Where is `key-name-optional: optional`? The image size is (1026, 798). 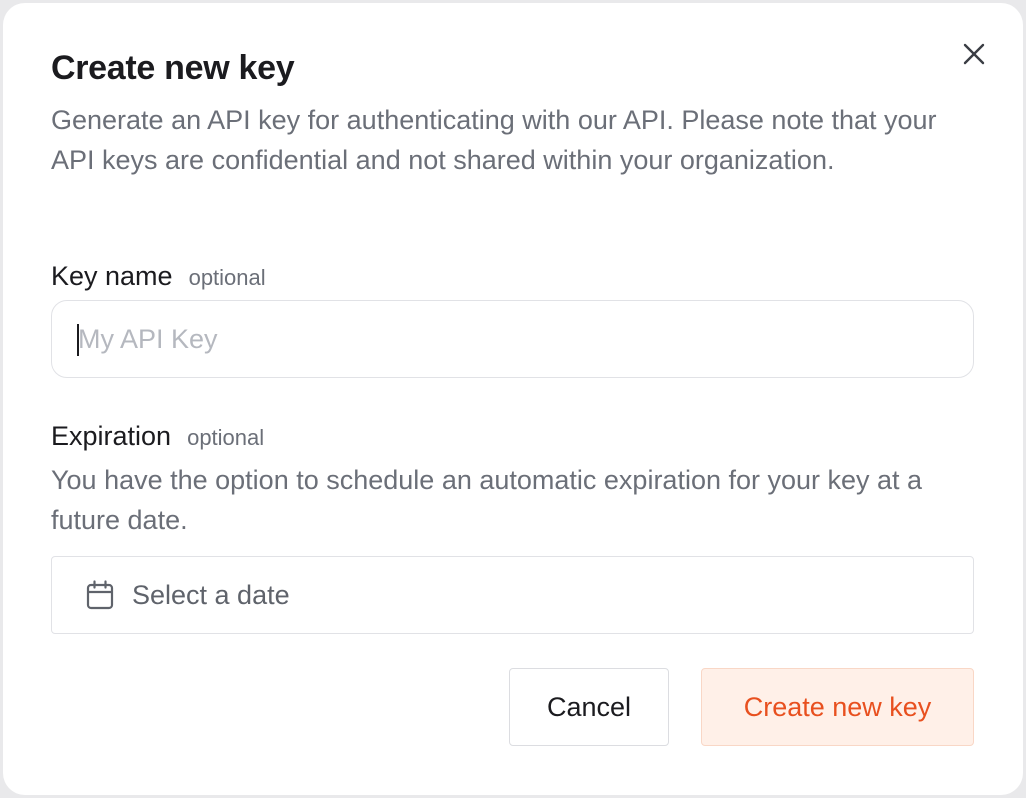
key-name-optional: optional is located at coordinates (227, 277).